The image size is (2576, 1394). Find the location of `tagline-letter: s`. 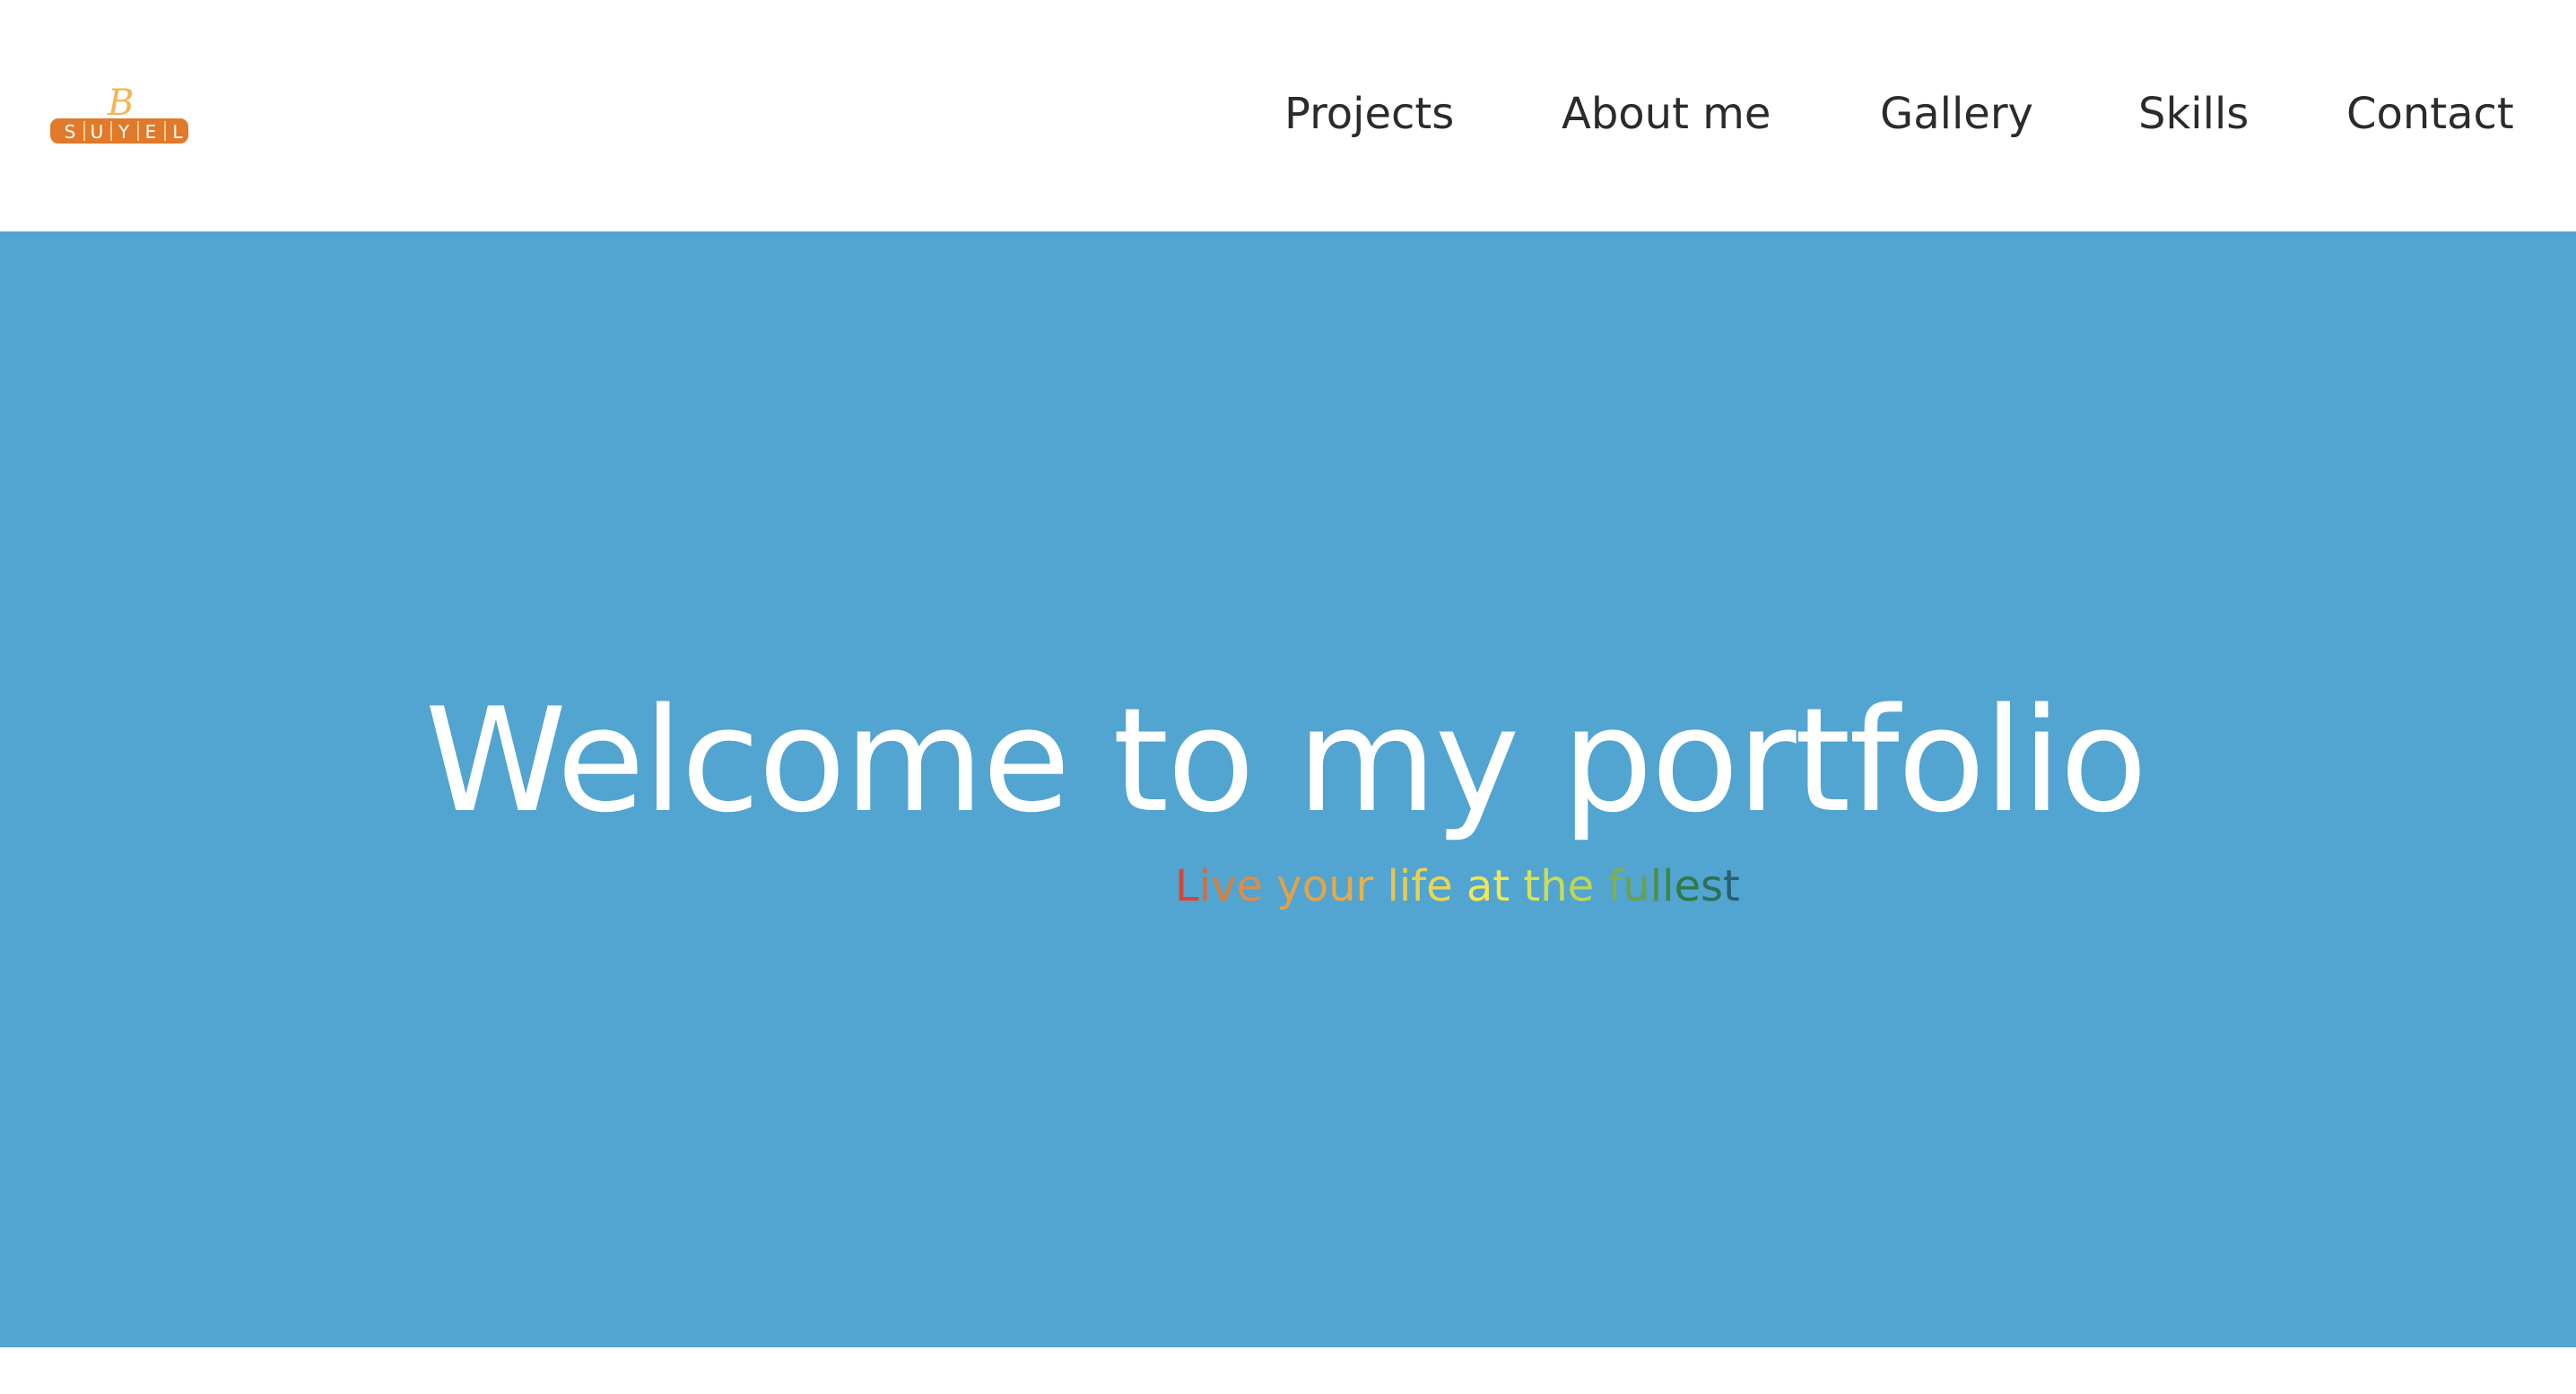

tagline-letter: s is located at coordinates (1712, 886).